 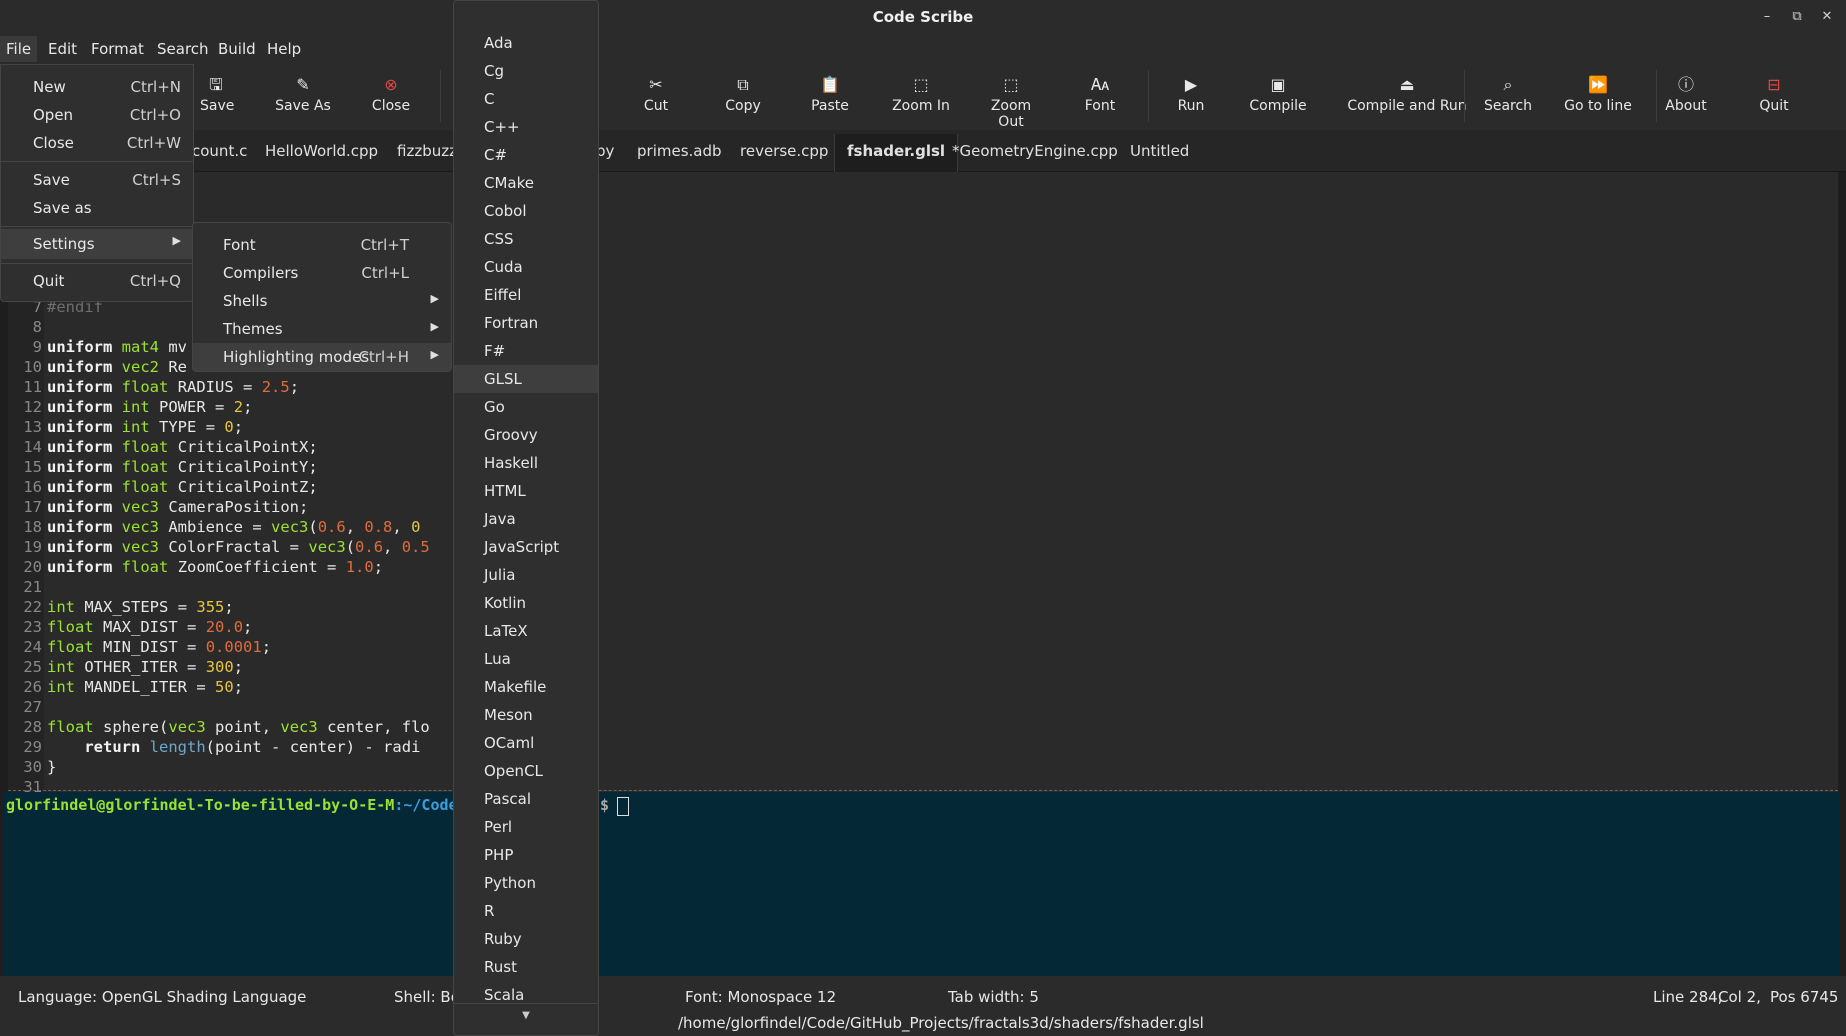 I want to click on compile-button: ▣ Compile, so click(x=1278, y=94).